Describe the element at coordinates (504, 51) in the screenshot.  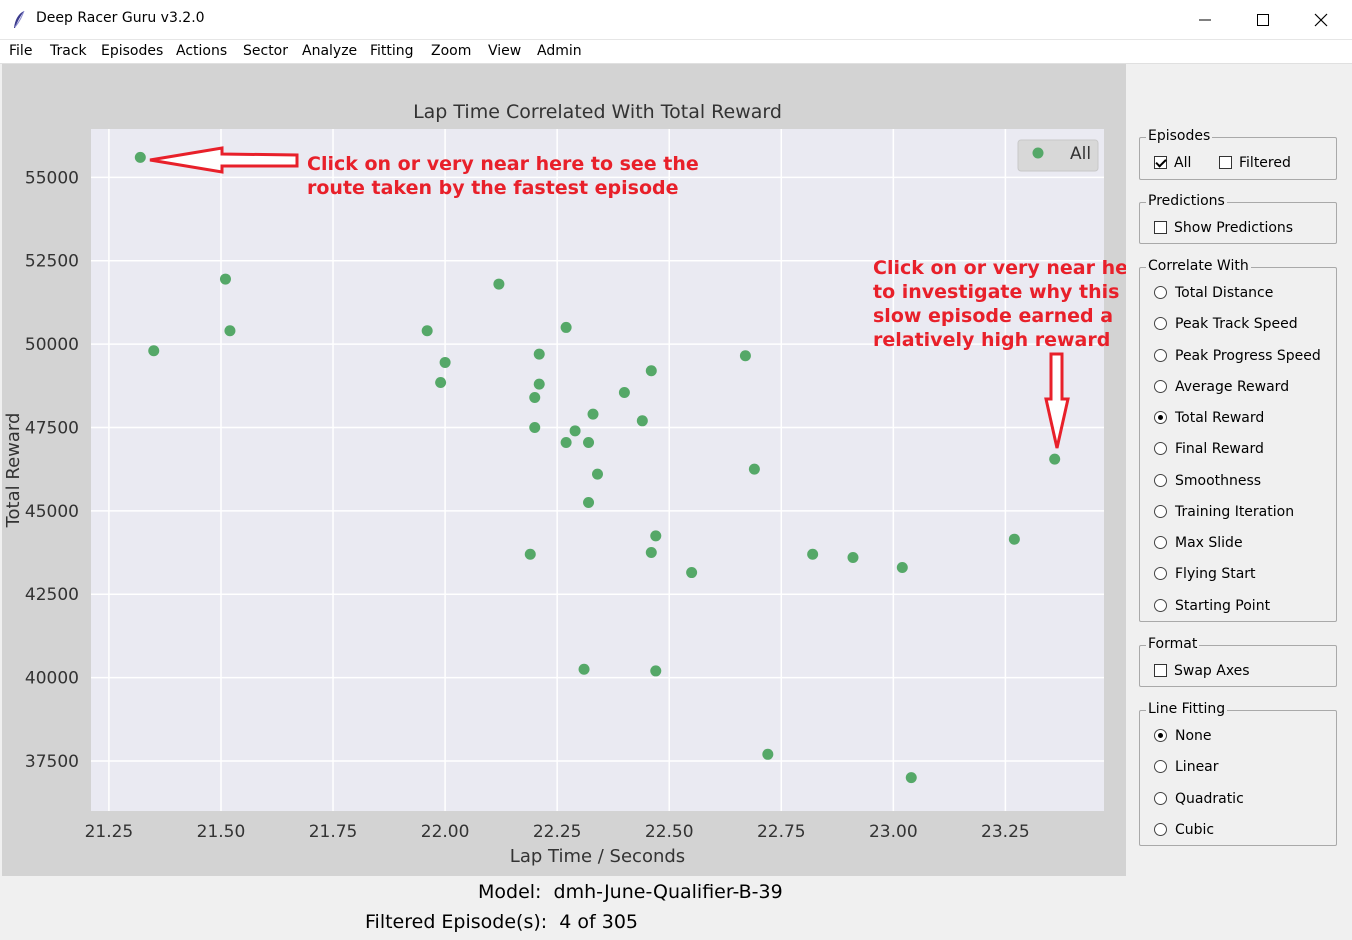
I see `menu-view: View` at that location.